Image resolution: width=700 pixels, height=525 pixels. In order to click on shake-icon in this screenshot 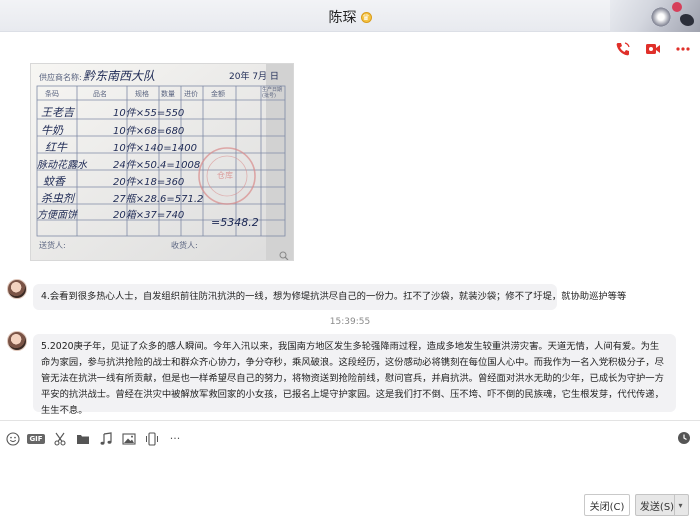, I will do `click(151, 438)`.